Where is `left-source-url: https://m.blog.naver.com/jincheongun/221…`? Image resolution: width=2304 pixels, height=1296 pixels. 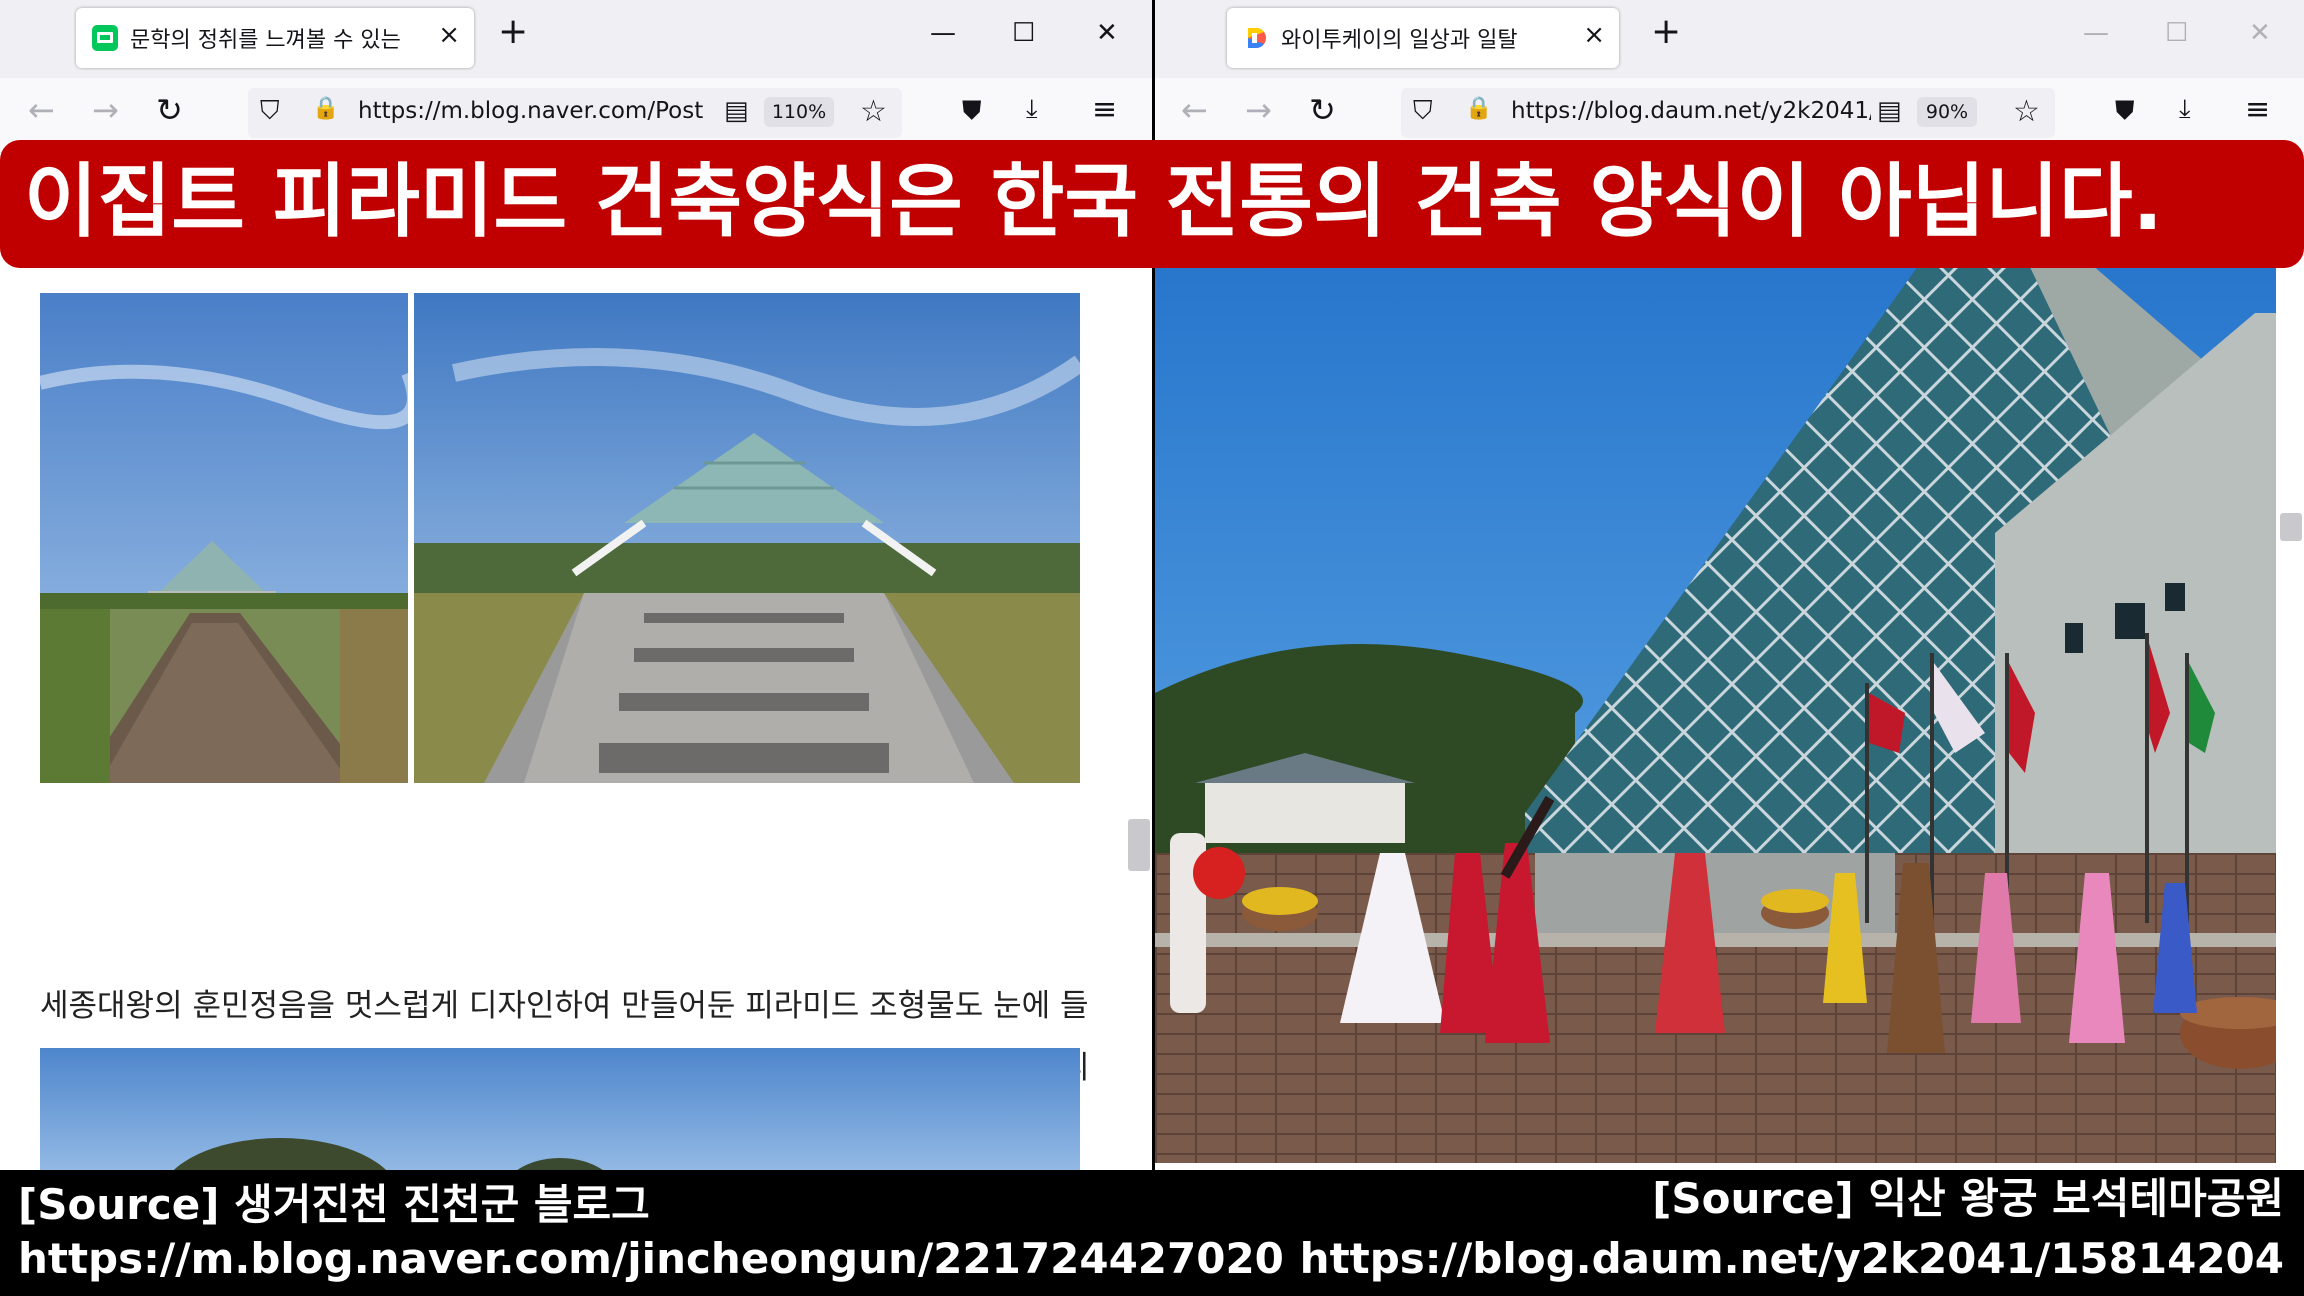
left-source-url: https://m.blog.naver.com/jincheongun/221… is located at coordinates (651, 1258).